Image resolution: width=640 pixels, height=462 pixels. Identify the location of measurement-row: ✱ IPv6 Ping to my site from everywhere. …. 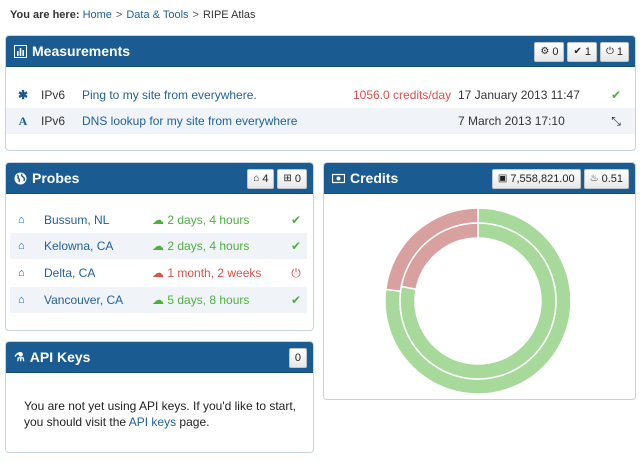
(320, 95).